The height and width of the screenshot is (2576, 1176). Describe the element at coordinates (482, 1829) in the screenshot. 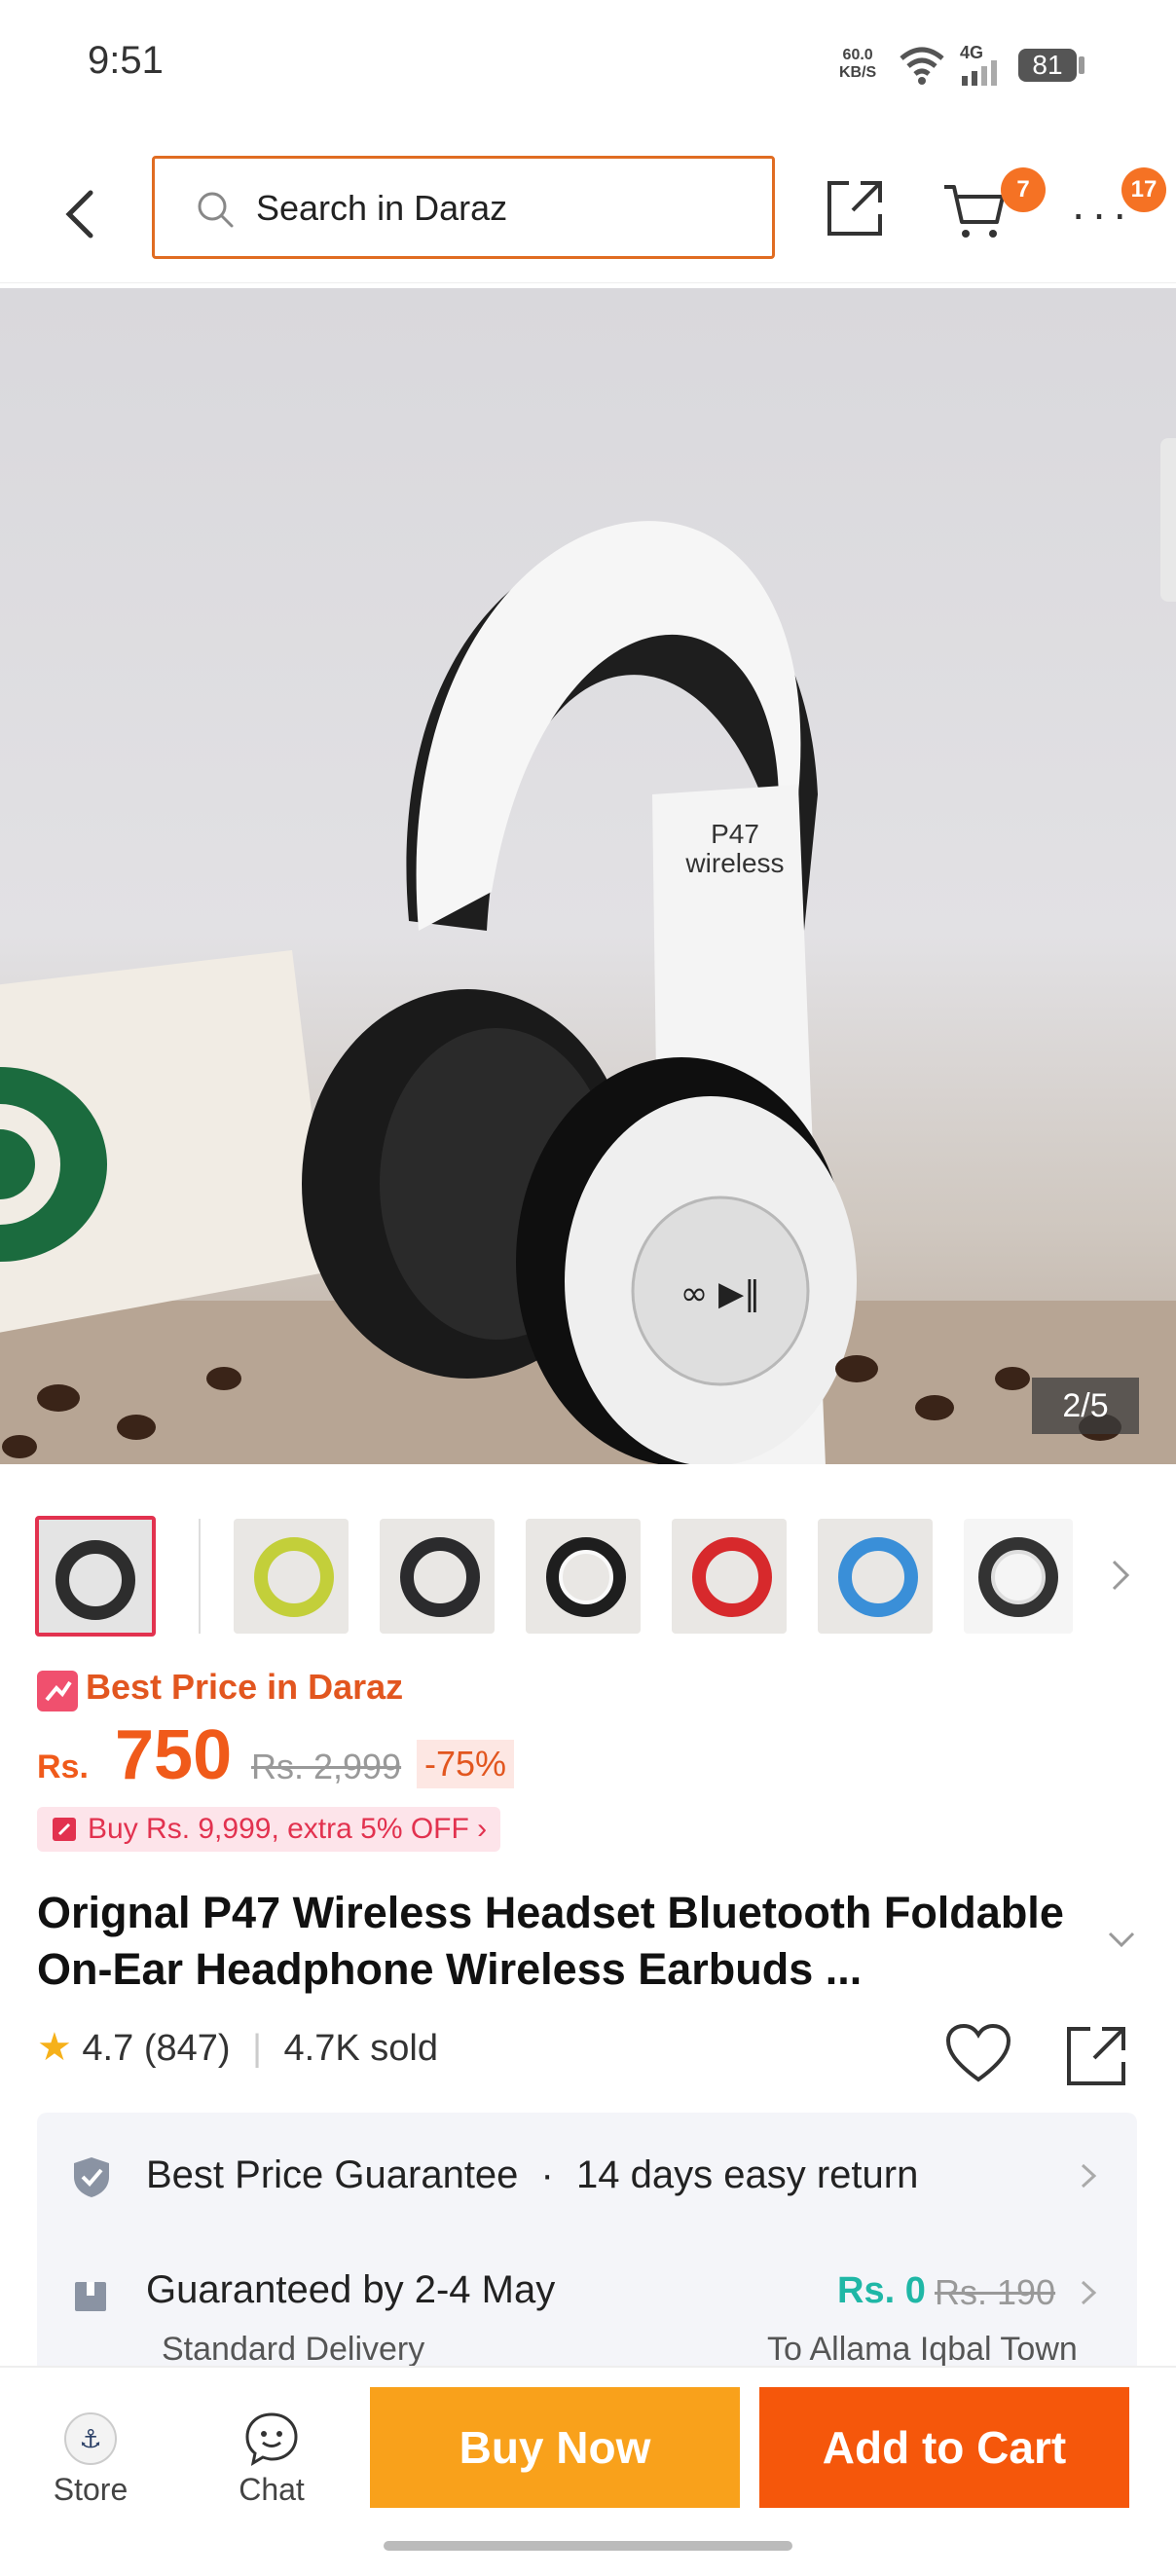

I see `promo-chevron-icon: ›` at that location.